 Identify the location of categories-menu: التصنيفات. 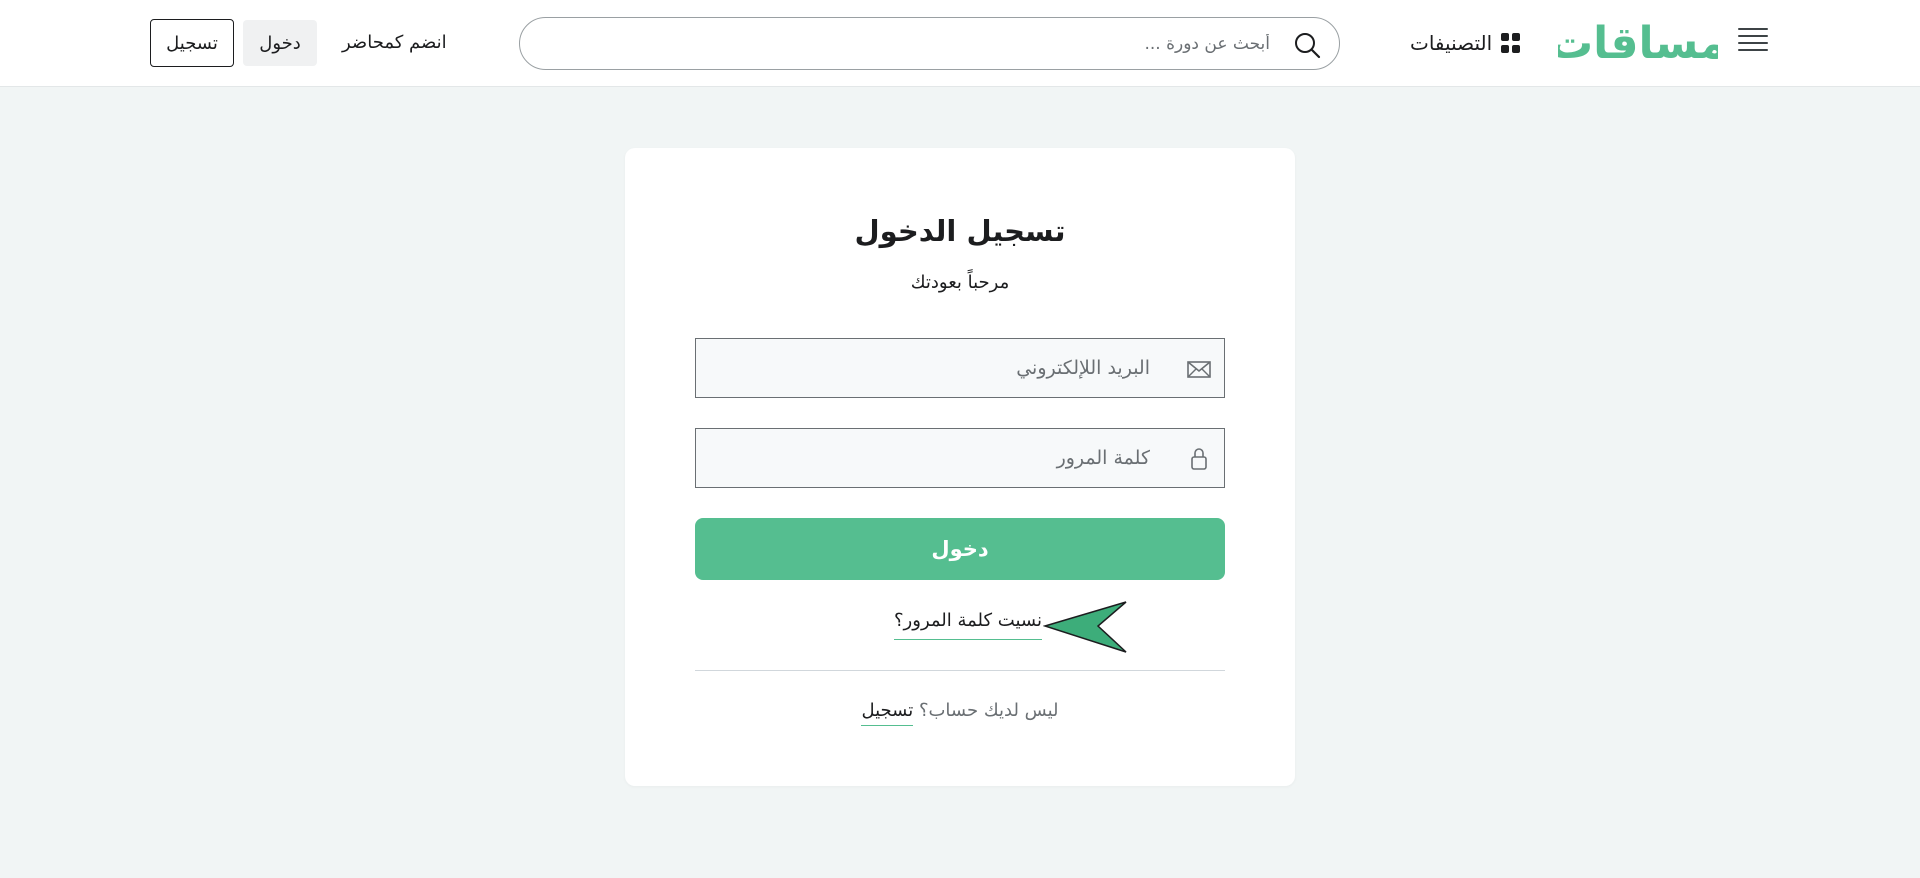
(1465, 43).